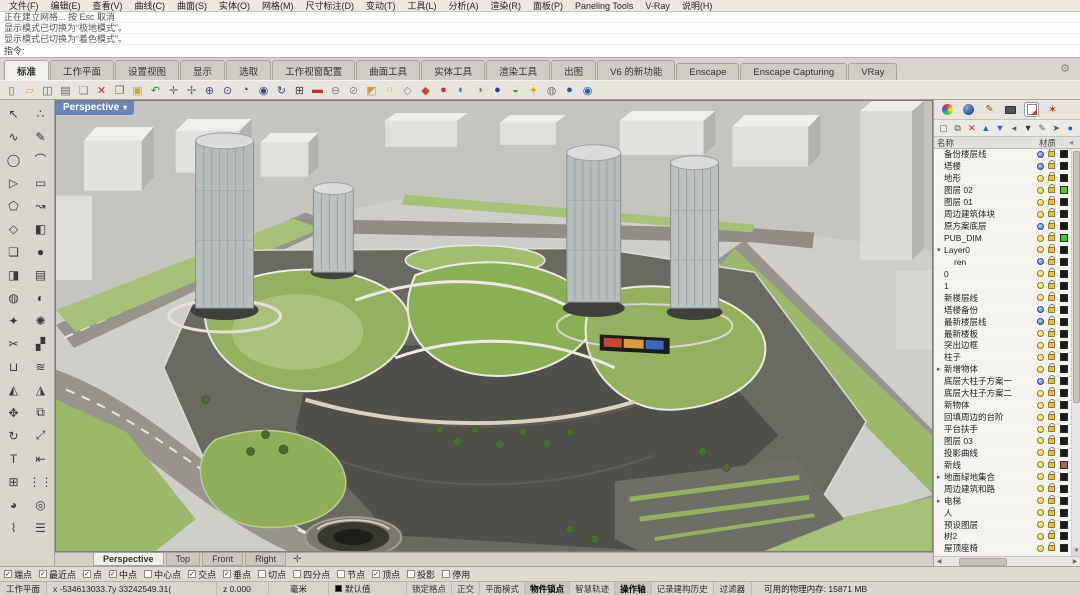  Describe the element at coordinates (983, 561) in the screenshot. I see `scrollbar-thumb` at that location.